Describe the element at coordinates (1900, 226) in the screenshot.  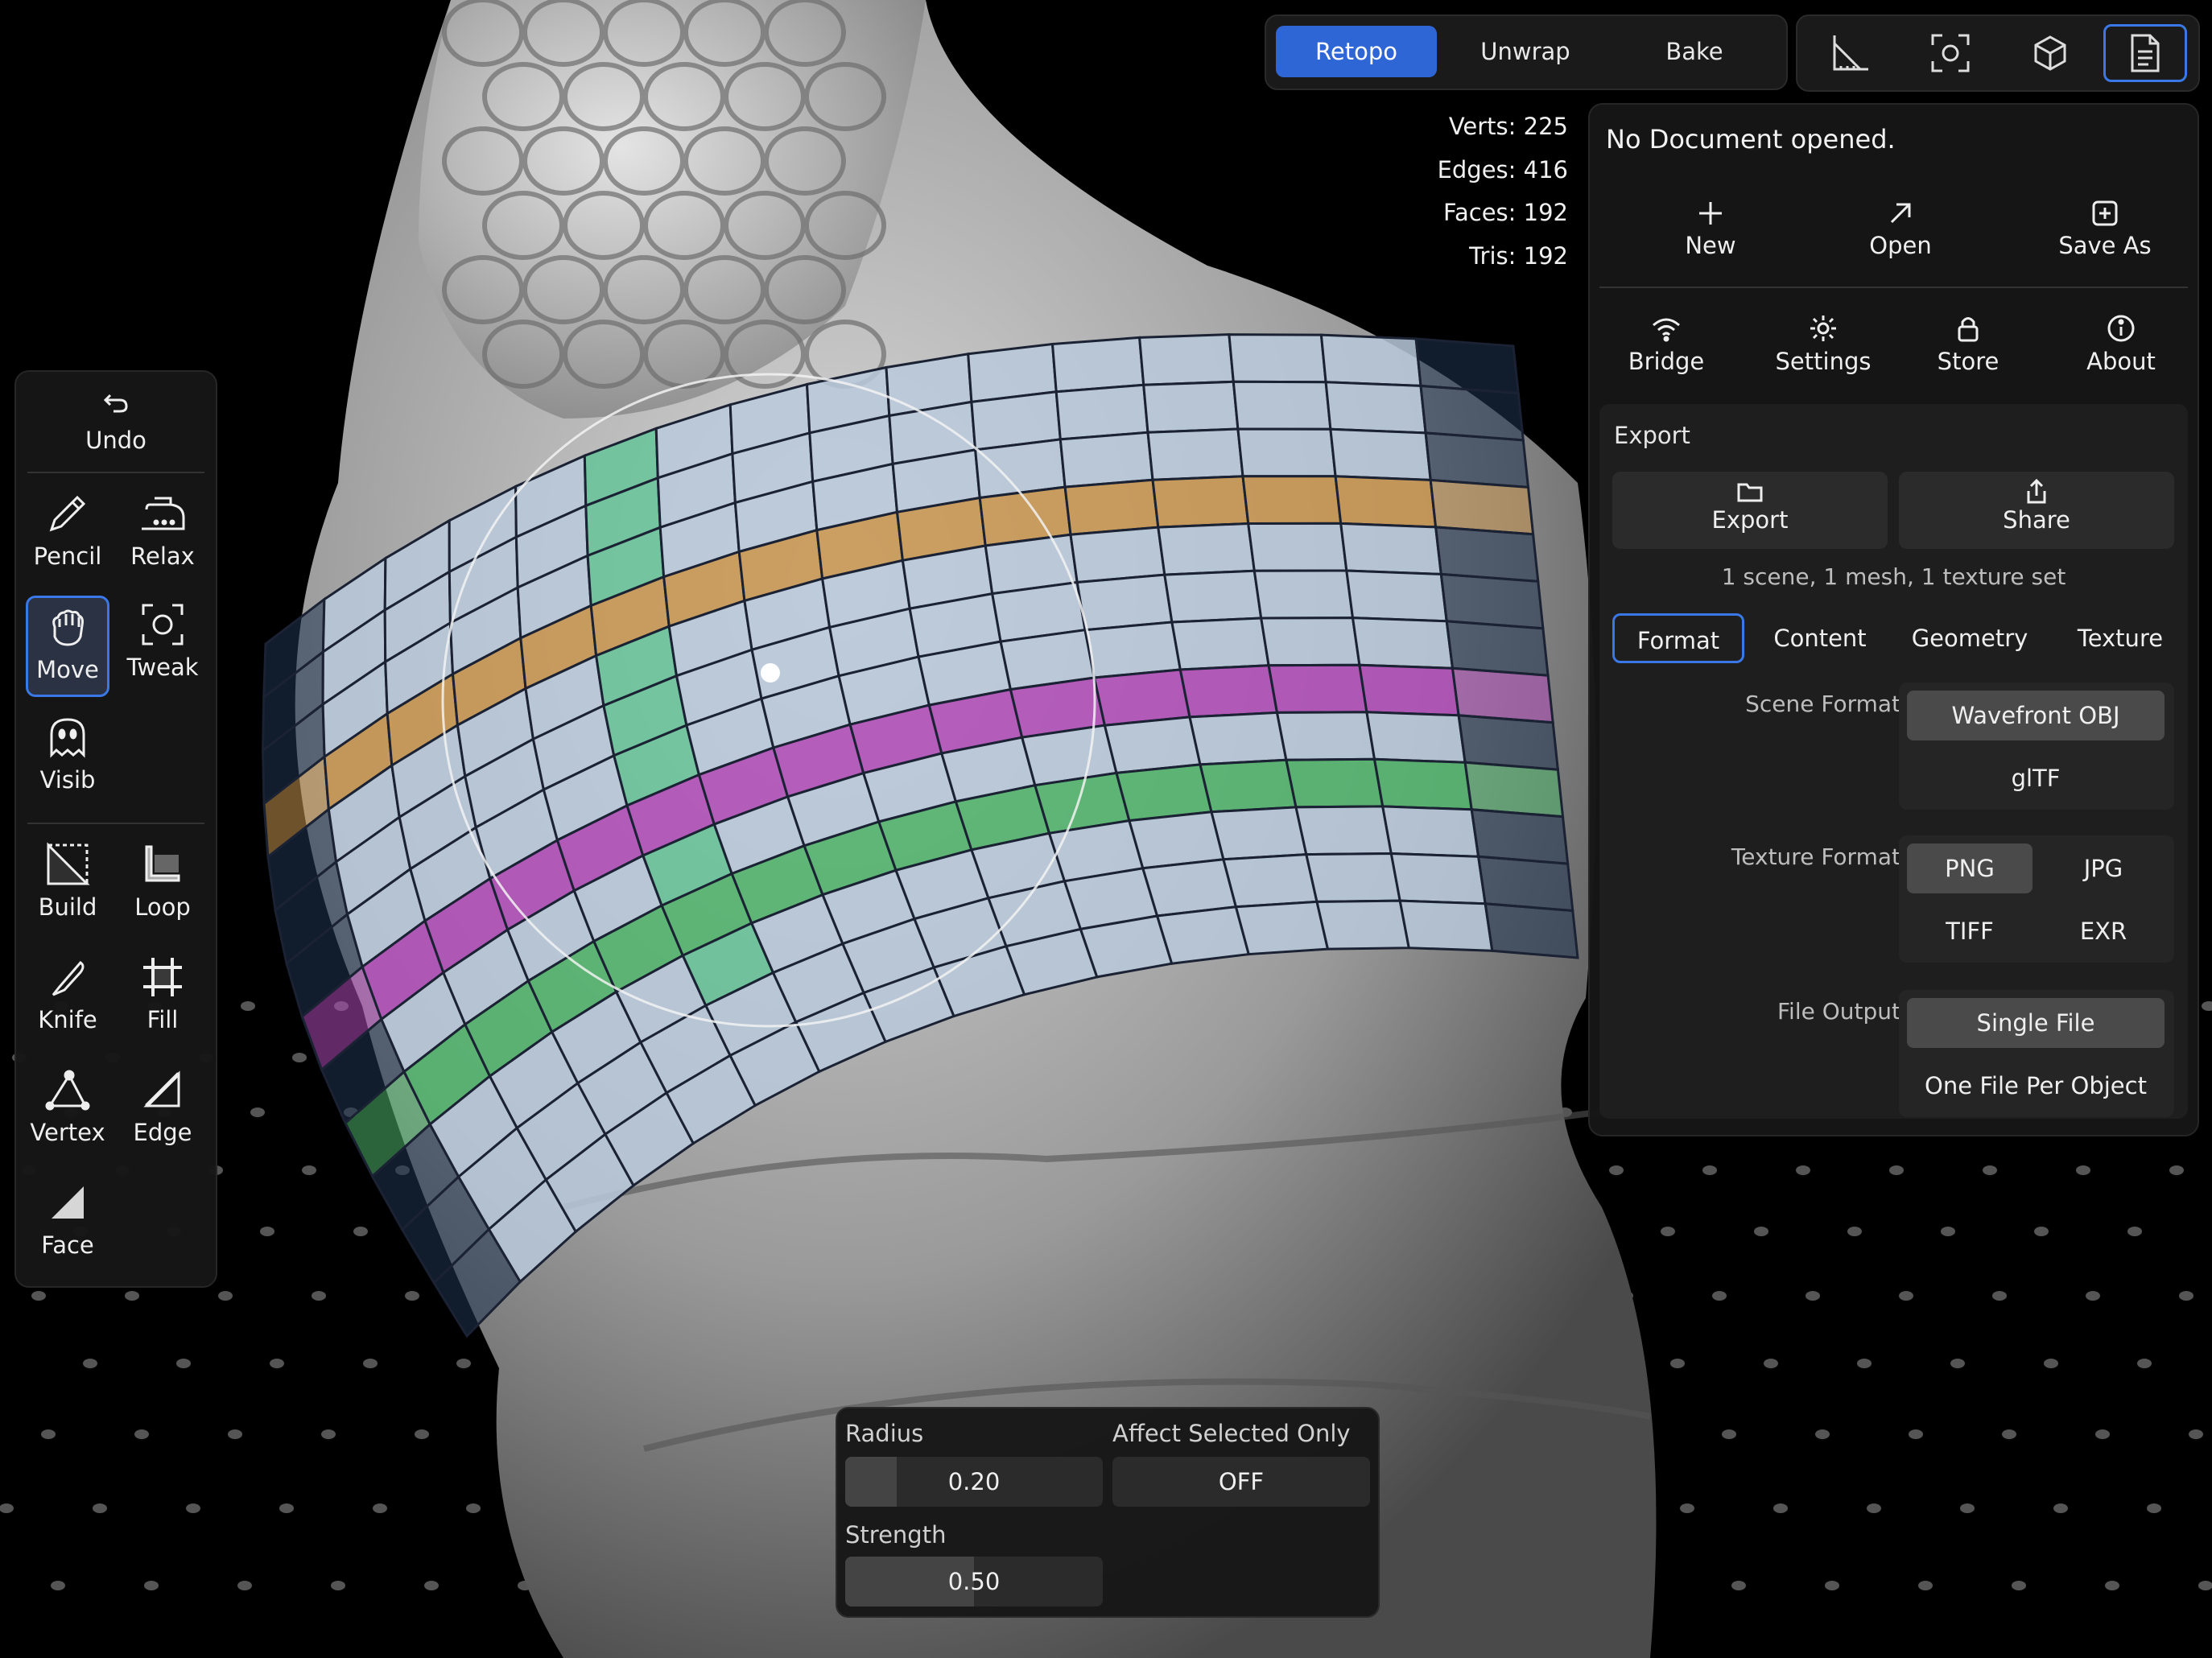
I see `open-button: Open` at that location.